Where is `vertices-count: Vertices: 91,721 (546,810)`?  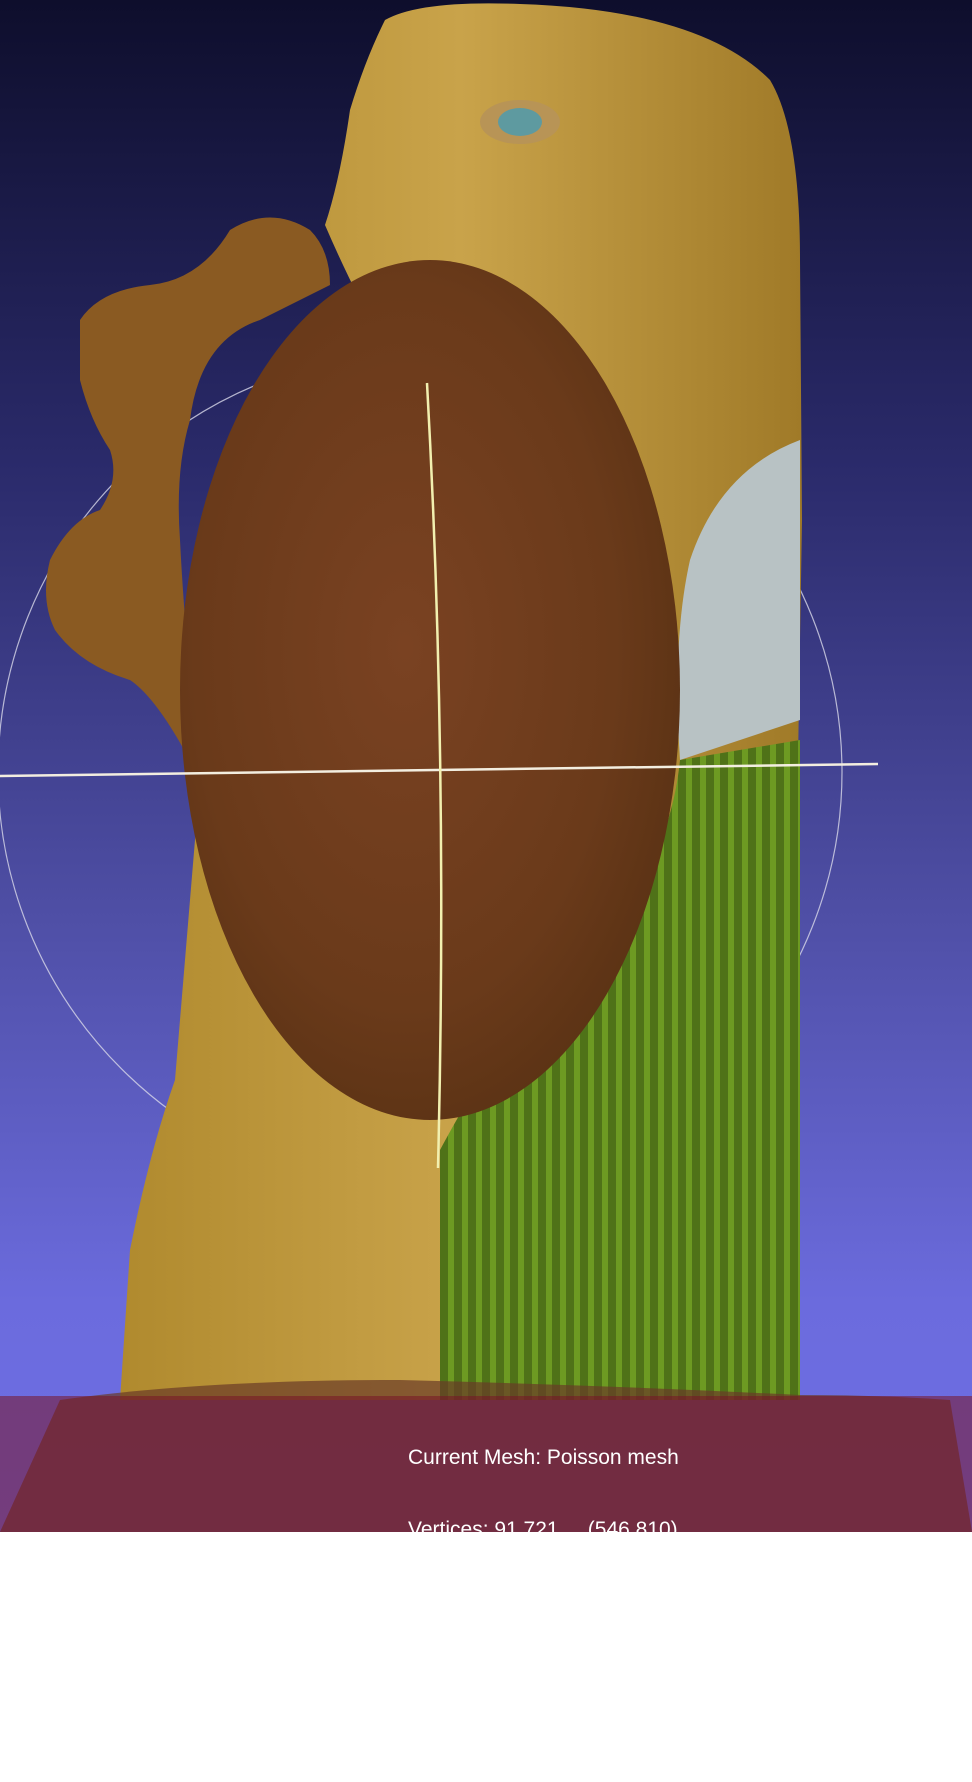
vertices-count: Vertices: 91,721 (546,810) is located at coordinates (543, 1529).